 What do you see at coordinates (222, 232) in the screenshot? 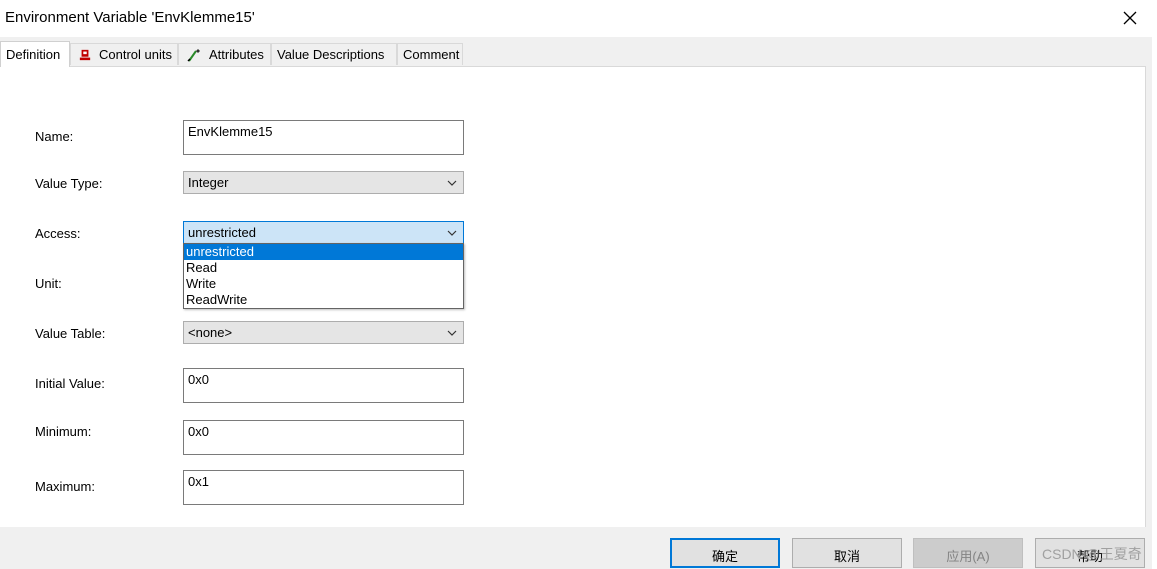
I see `access-value: unrestricted` at bounding box center [222, 232].